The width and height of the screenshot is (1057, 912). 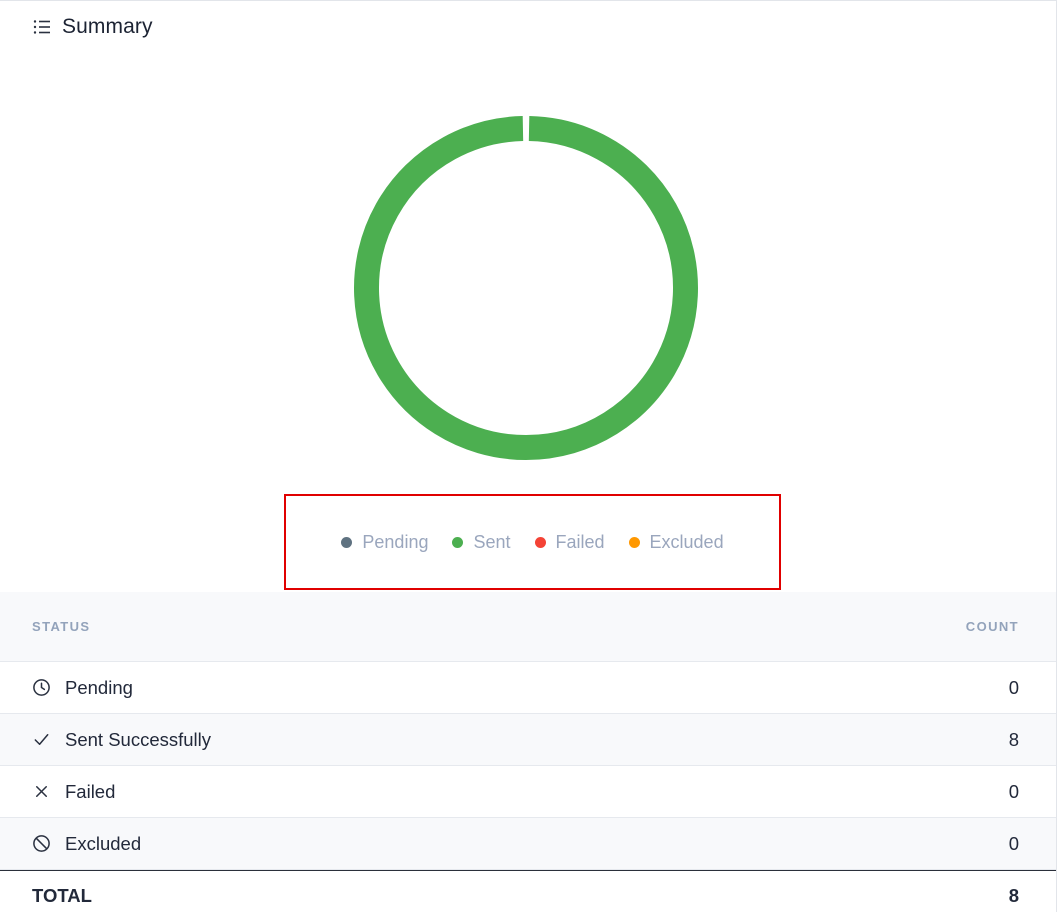 I want to click on table-row: Failed 0, so click(x=528, y=792).